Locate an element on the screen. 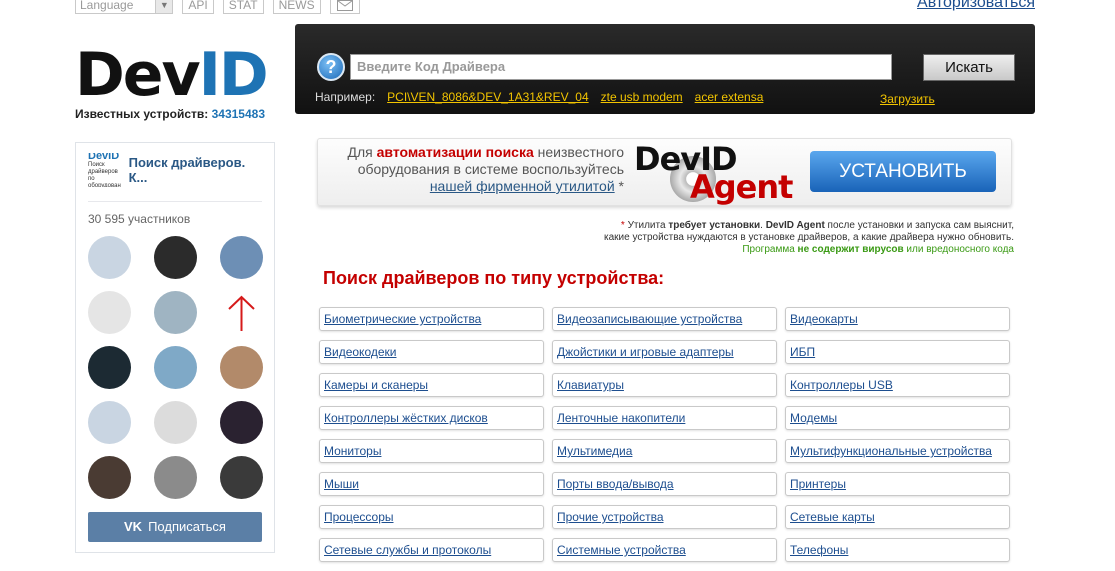 Image resolution: width=1115 pixels, height=571 pixels. vk-group-logo-text: Поиск драйверов по оборудованию версия к is located at coordinates (104, 174).